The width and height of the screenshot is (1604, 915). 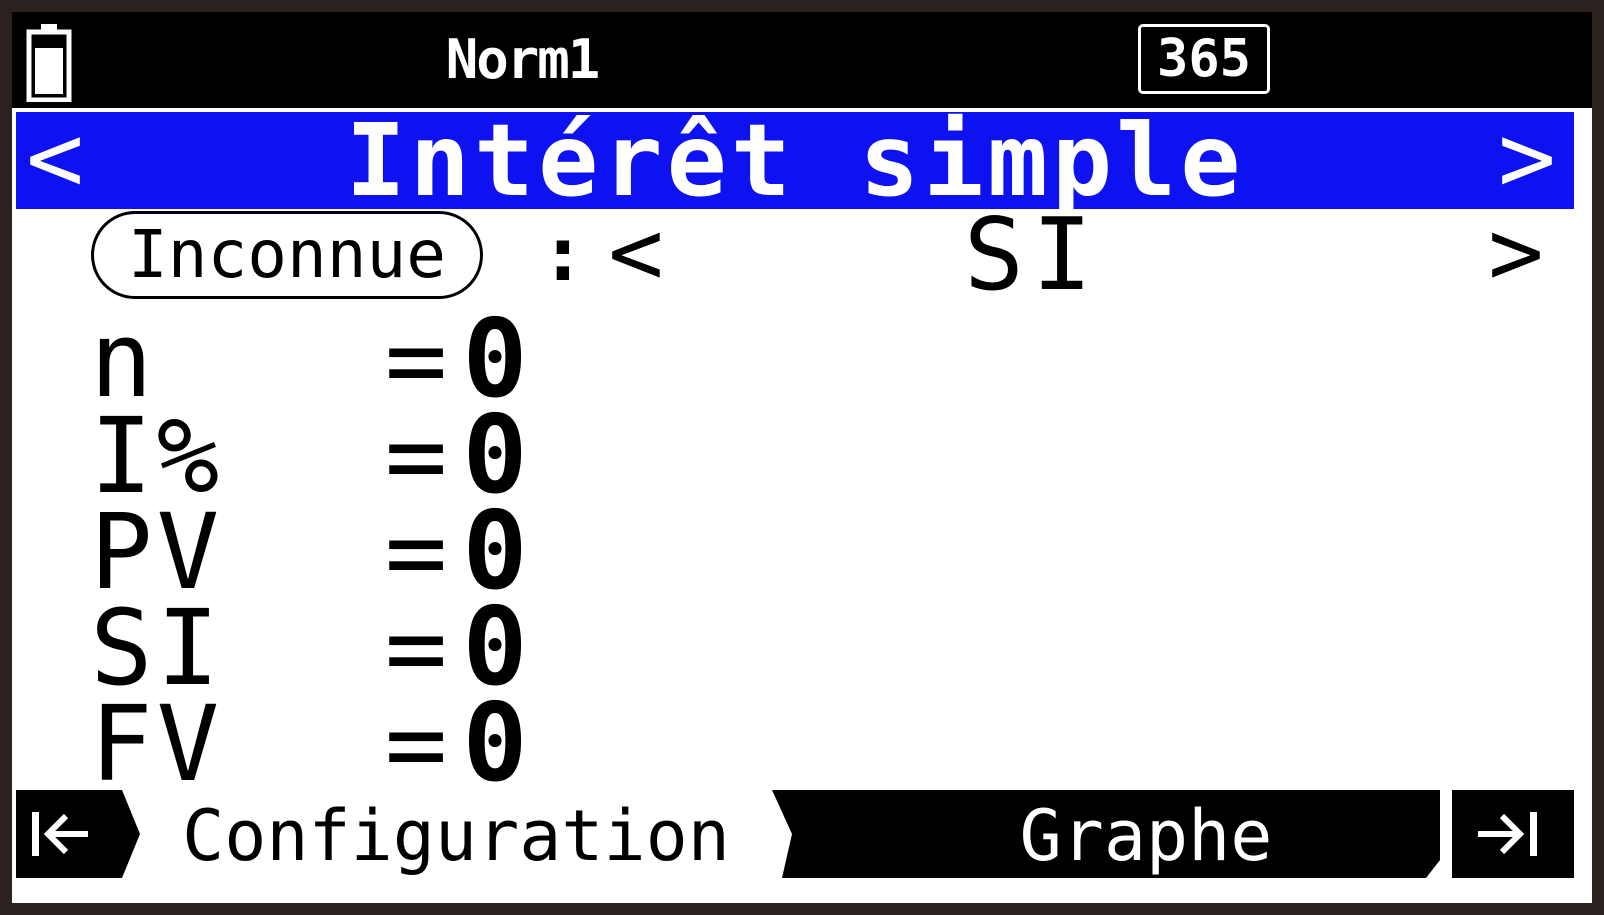 I want to click on angle-mode-label: Norm1, so click(x=523, y=59).